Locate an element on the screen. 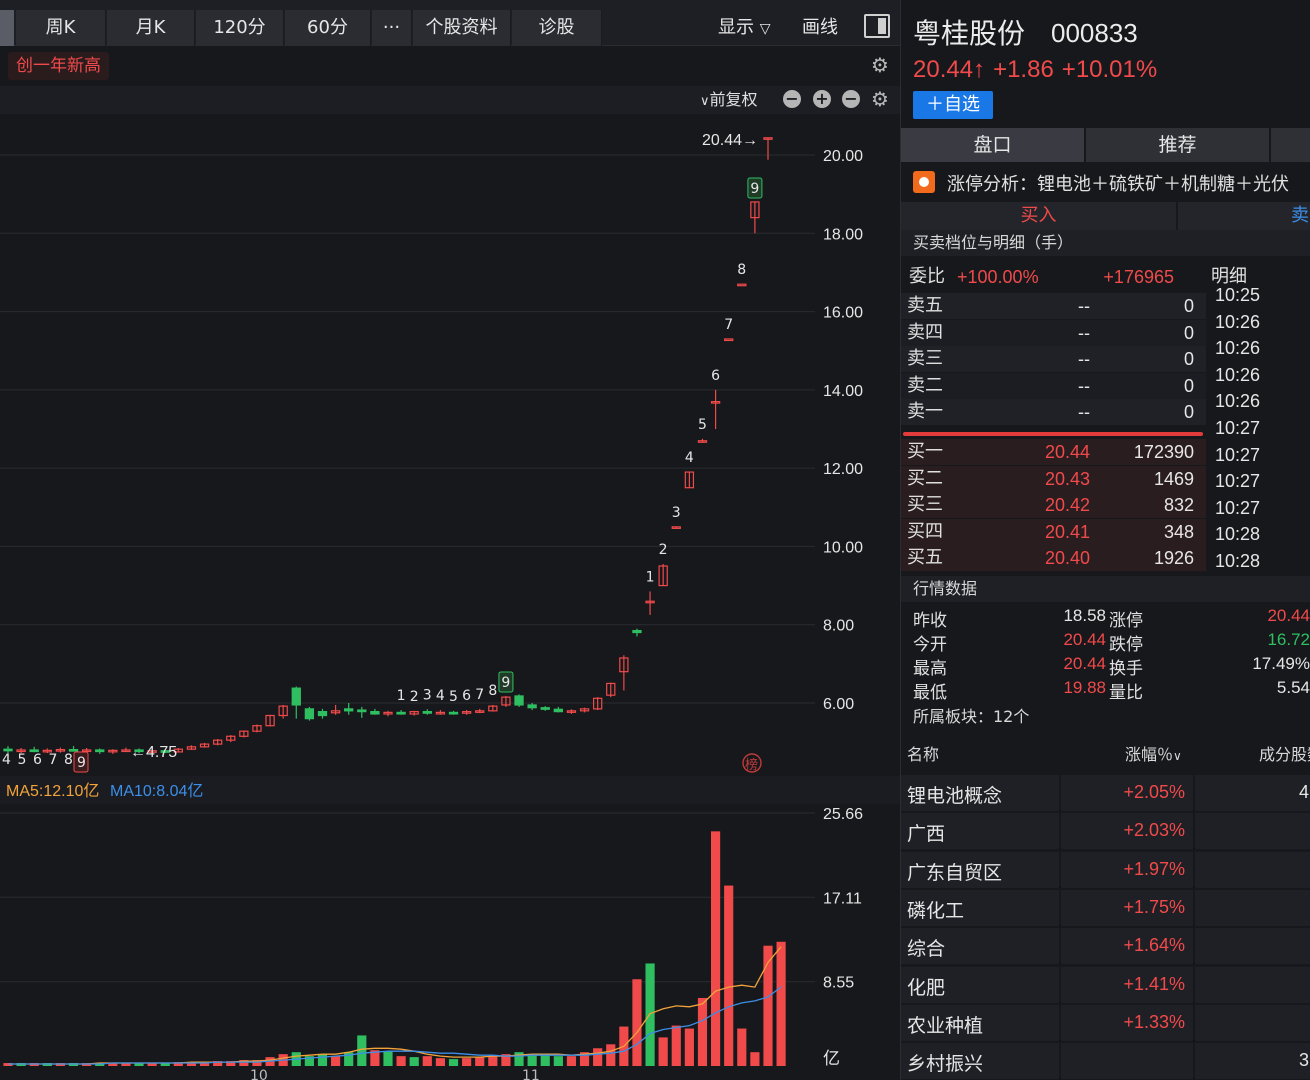 The width and height of the screenshot is (1310, 1080). market-value: 16.72 is located at coordinates (1288, 639).